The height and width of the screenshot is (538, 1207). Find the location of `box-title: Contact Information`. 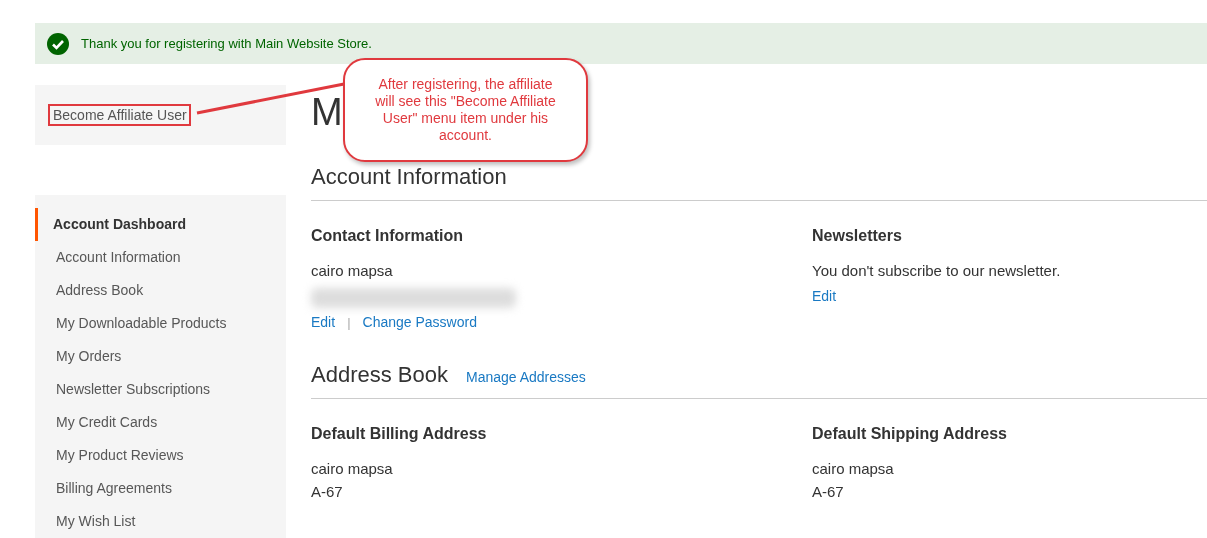

box-title: Contact Information is located at coordinates (387, 236).